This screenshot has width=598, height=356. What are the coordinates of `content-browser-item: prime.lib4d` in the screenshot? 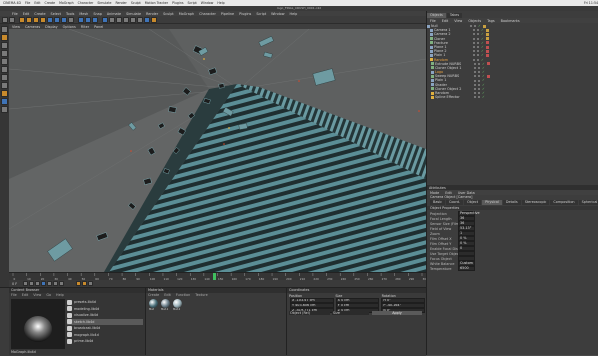 It's located at (105, 341).